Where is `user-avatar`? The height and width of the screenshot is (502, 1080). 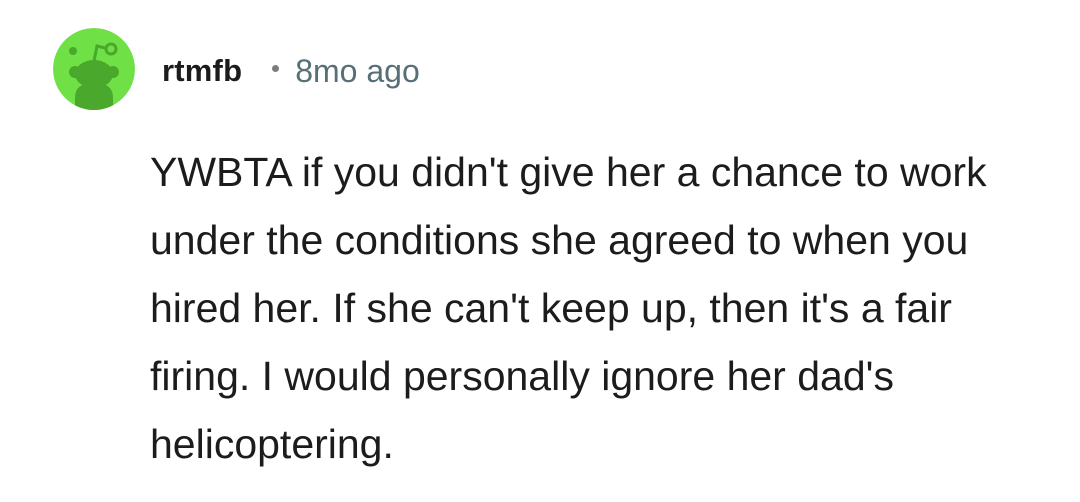 user-avatar is located at coordinates (94, 69).